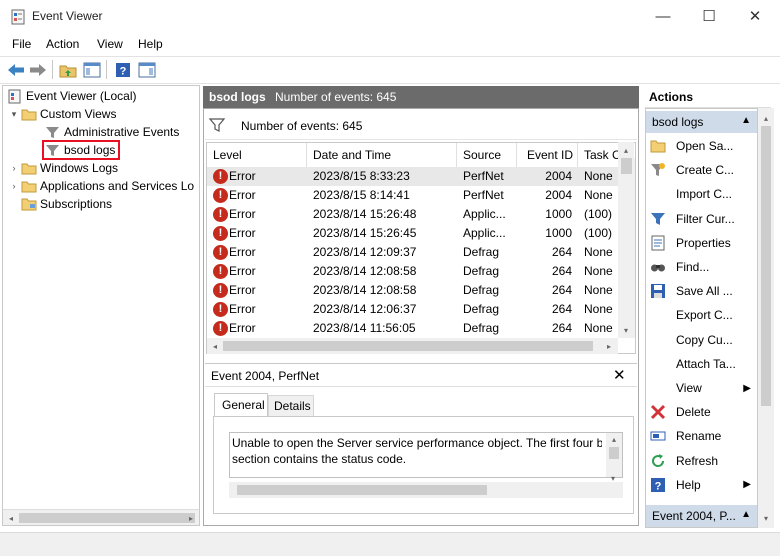 This screenshot has height=556, width=780. Describe the element at coordinates (361, 195) in the screenshot. I see `cell-datetime: 2023/8/15 8:14:41` at that location.